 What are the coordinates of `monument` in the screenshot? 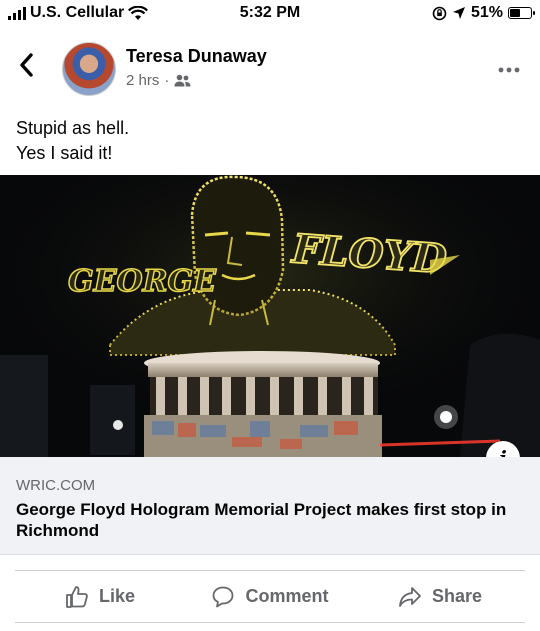 It's located at (263, 404).